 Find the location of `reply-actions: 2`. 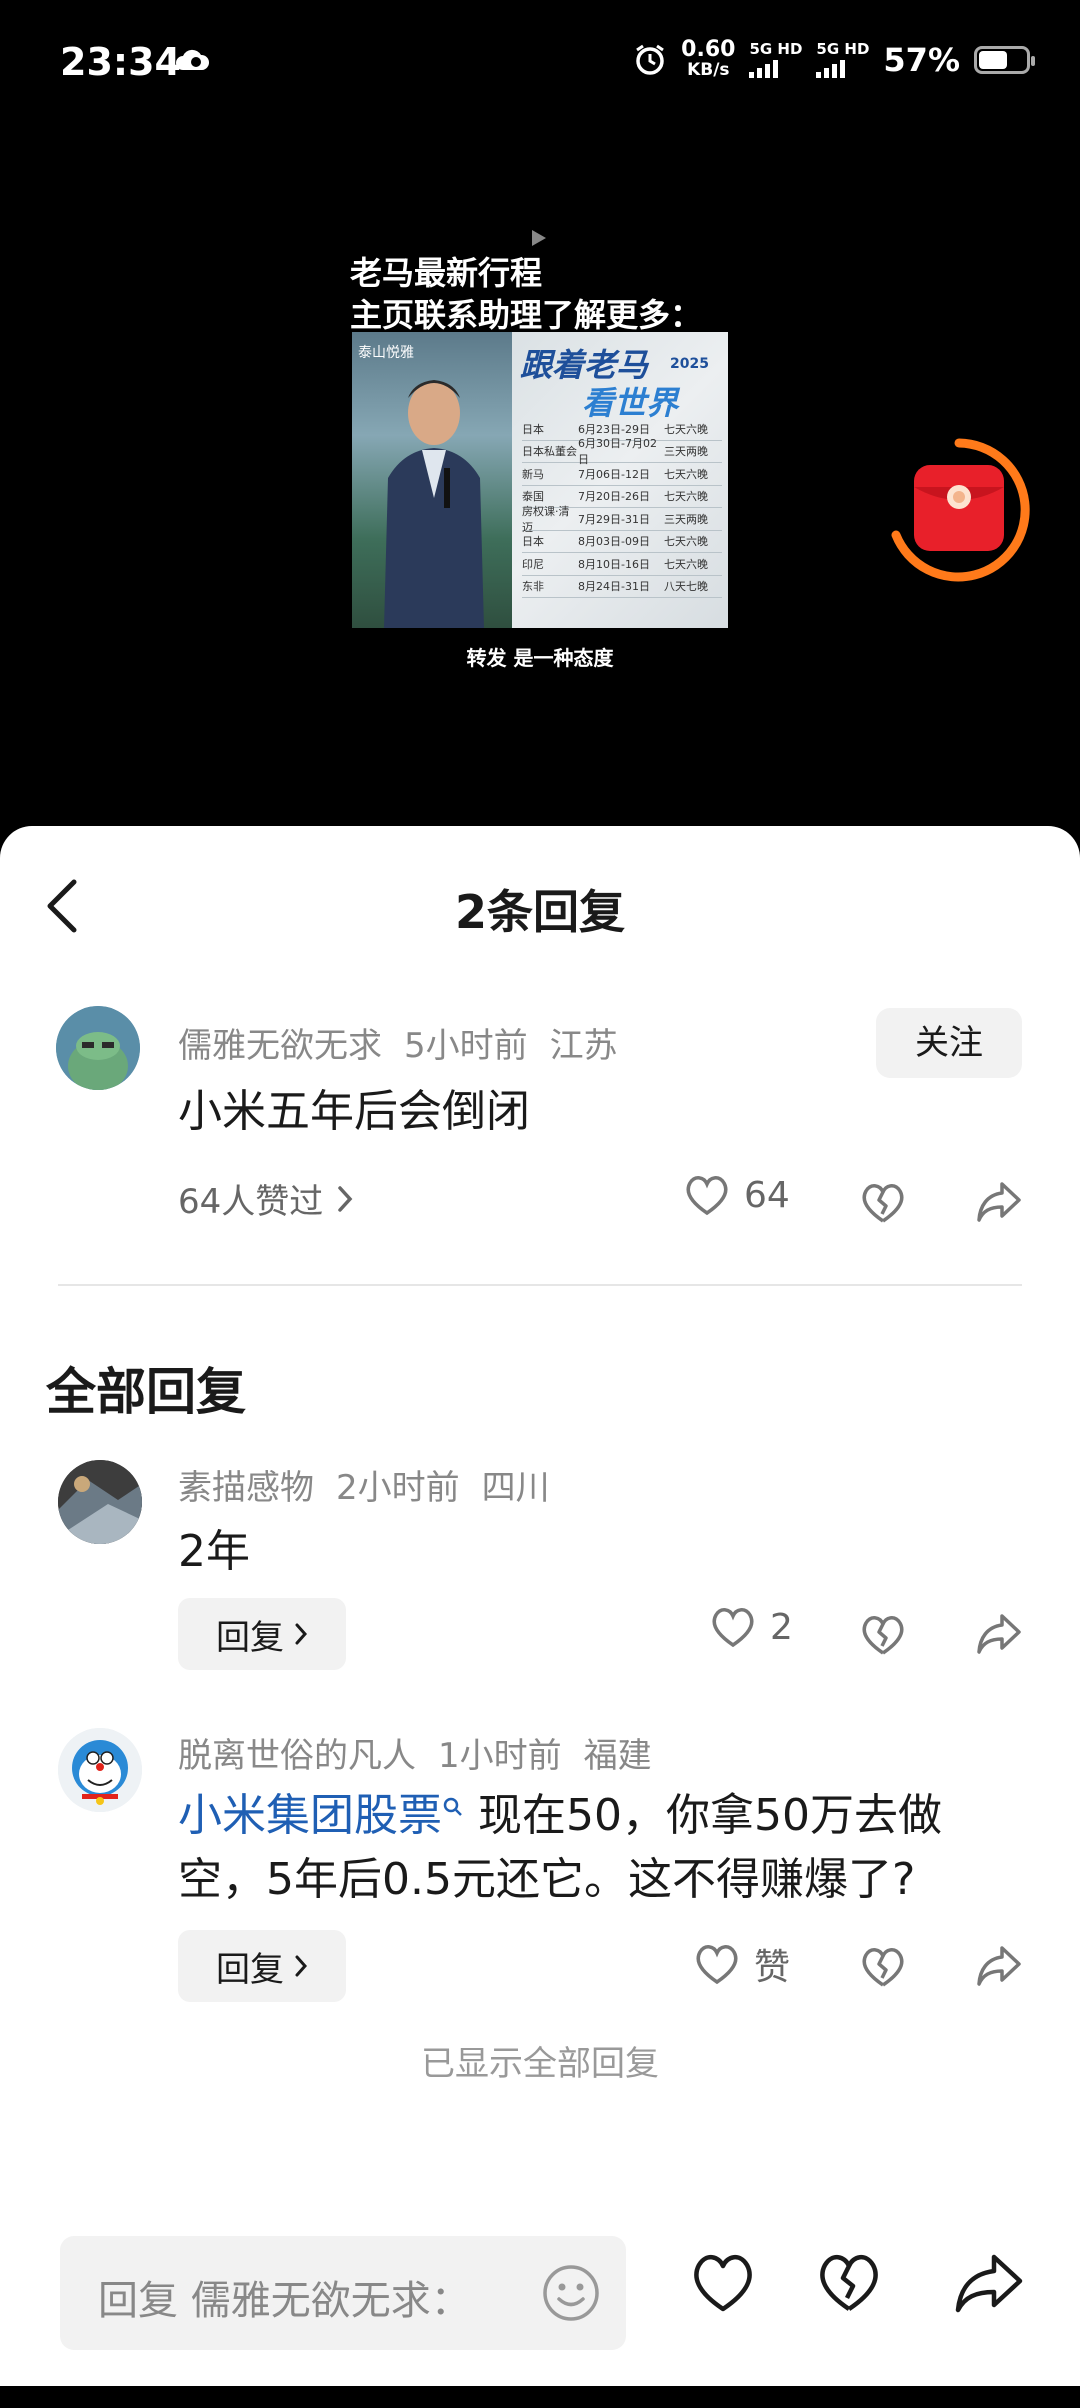

reply-actions: 2 is located at coordinates (540, 1636).